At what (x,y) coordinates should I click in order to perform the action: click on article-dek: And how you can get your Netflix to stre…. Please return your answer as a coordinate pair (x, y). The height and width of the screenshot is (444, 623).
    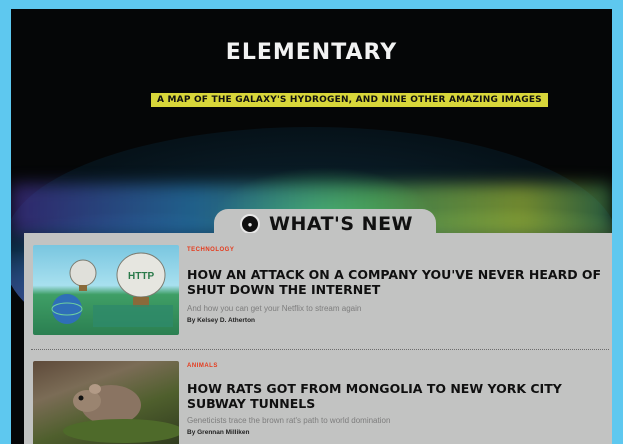
    Looking at the image, I should click on (274, 308).